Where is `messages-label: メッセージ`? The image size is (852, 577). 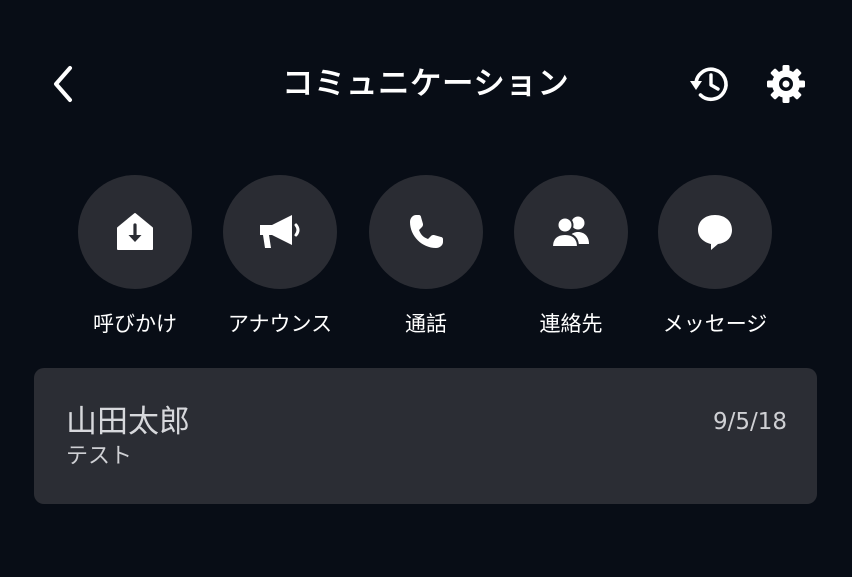
messages-label: メッセージ is located at coordinates (715, 324).